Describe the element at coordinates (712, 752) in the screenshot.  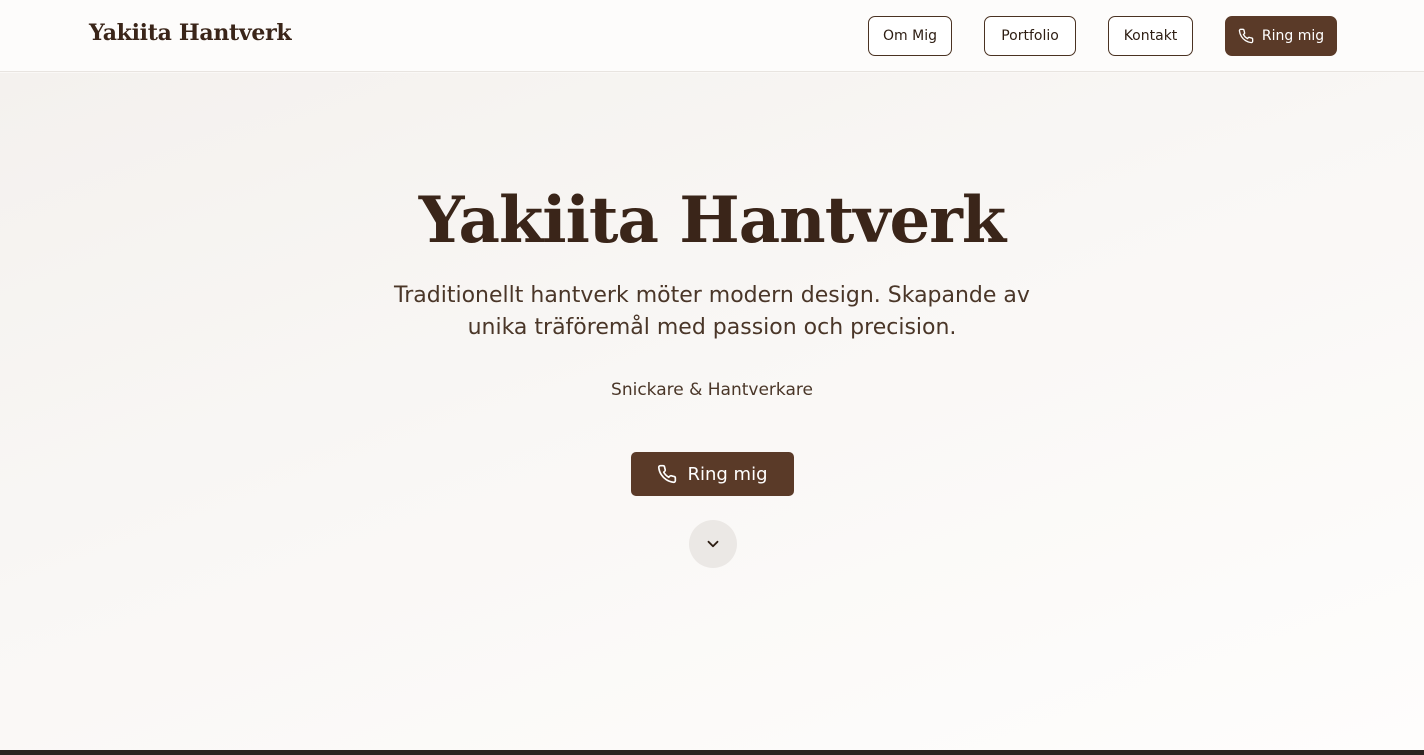
I see `next-section-edge` at that location.